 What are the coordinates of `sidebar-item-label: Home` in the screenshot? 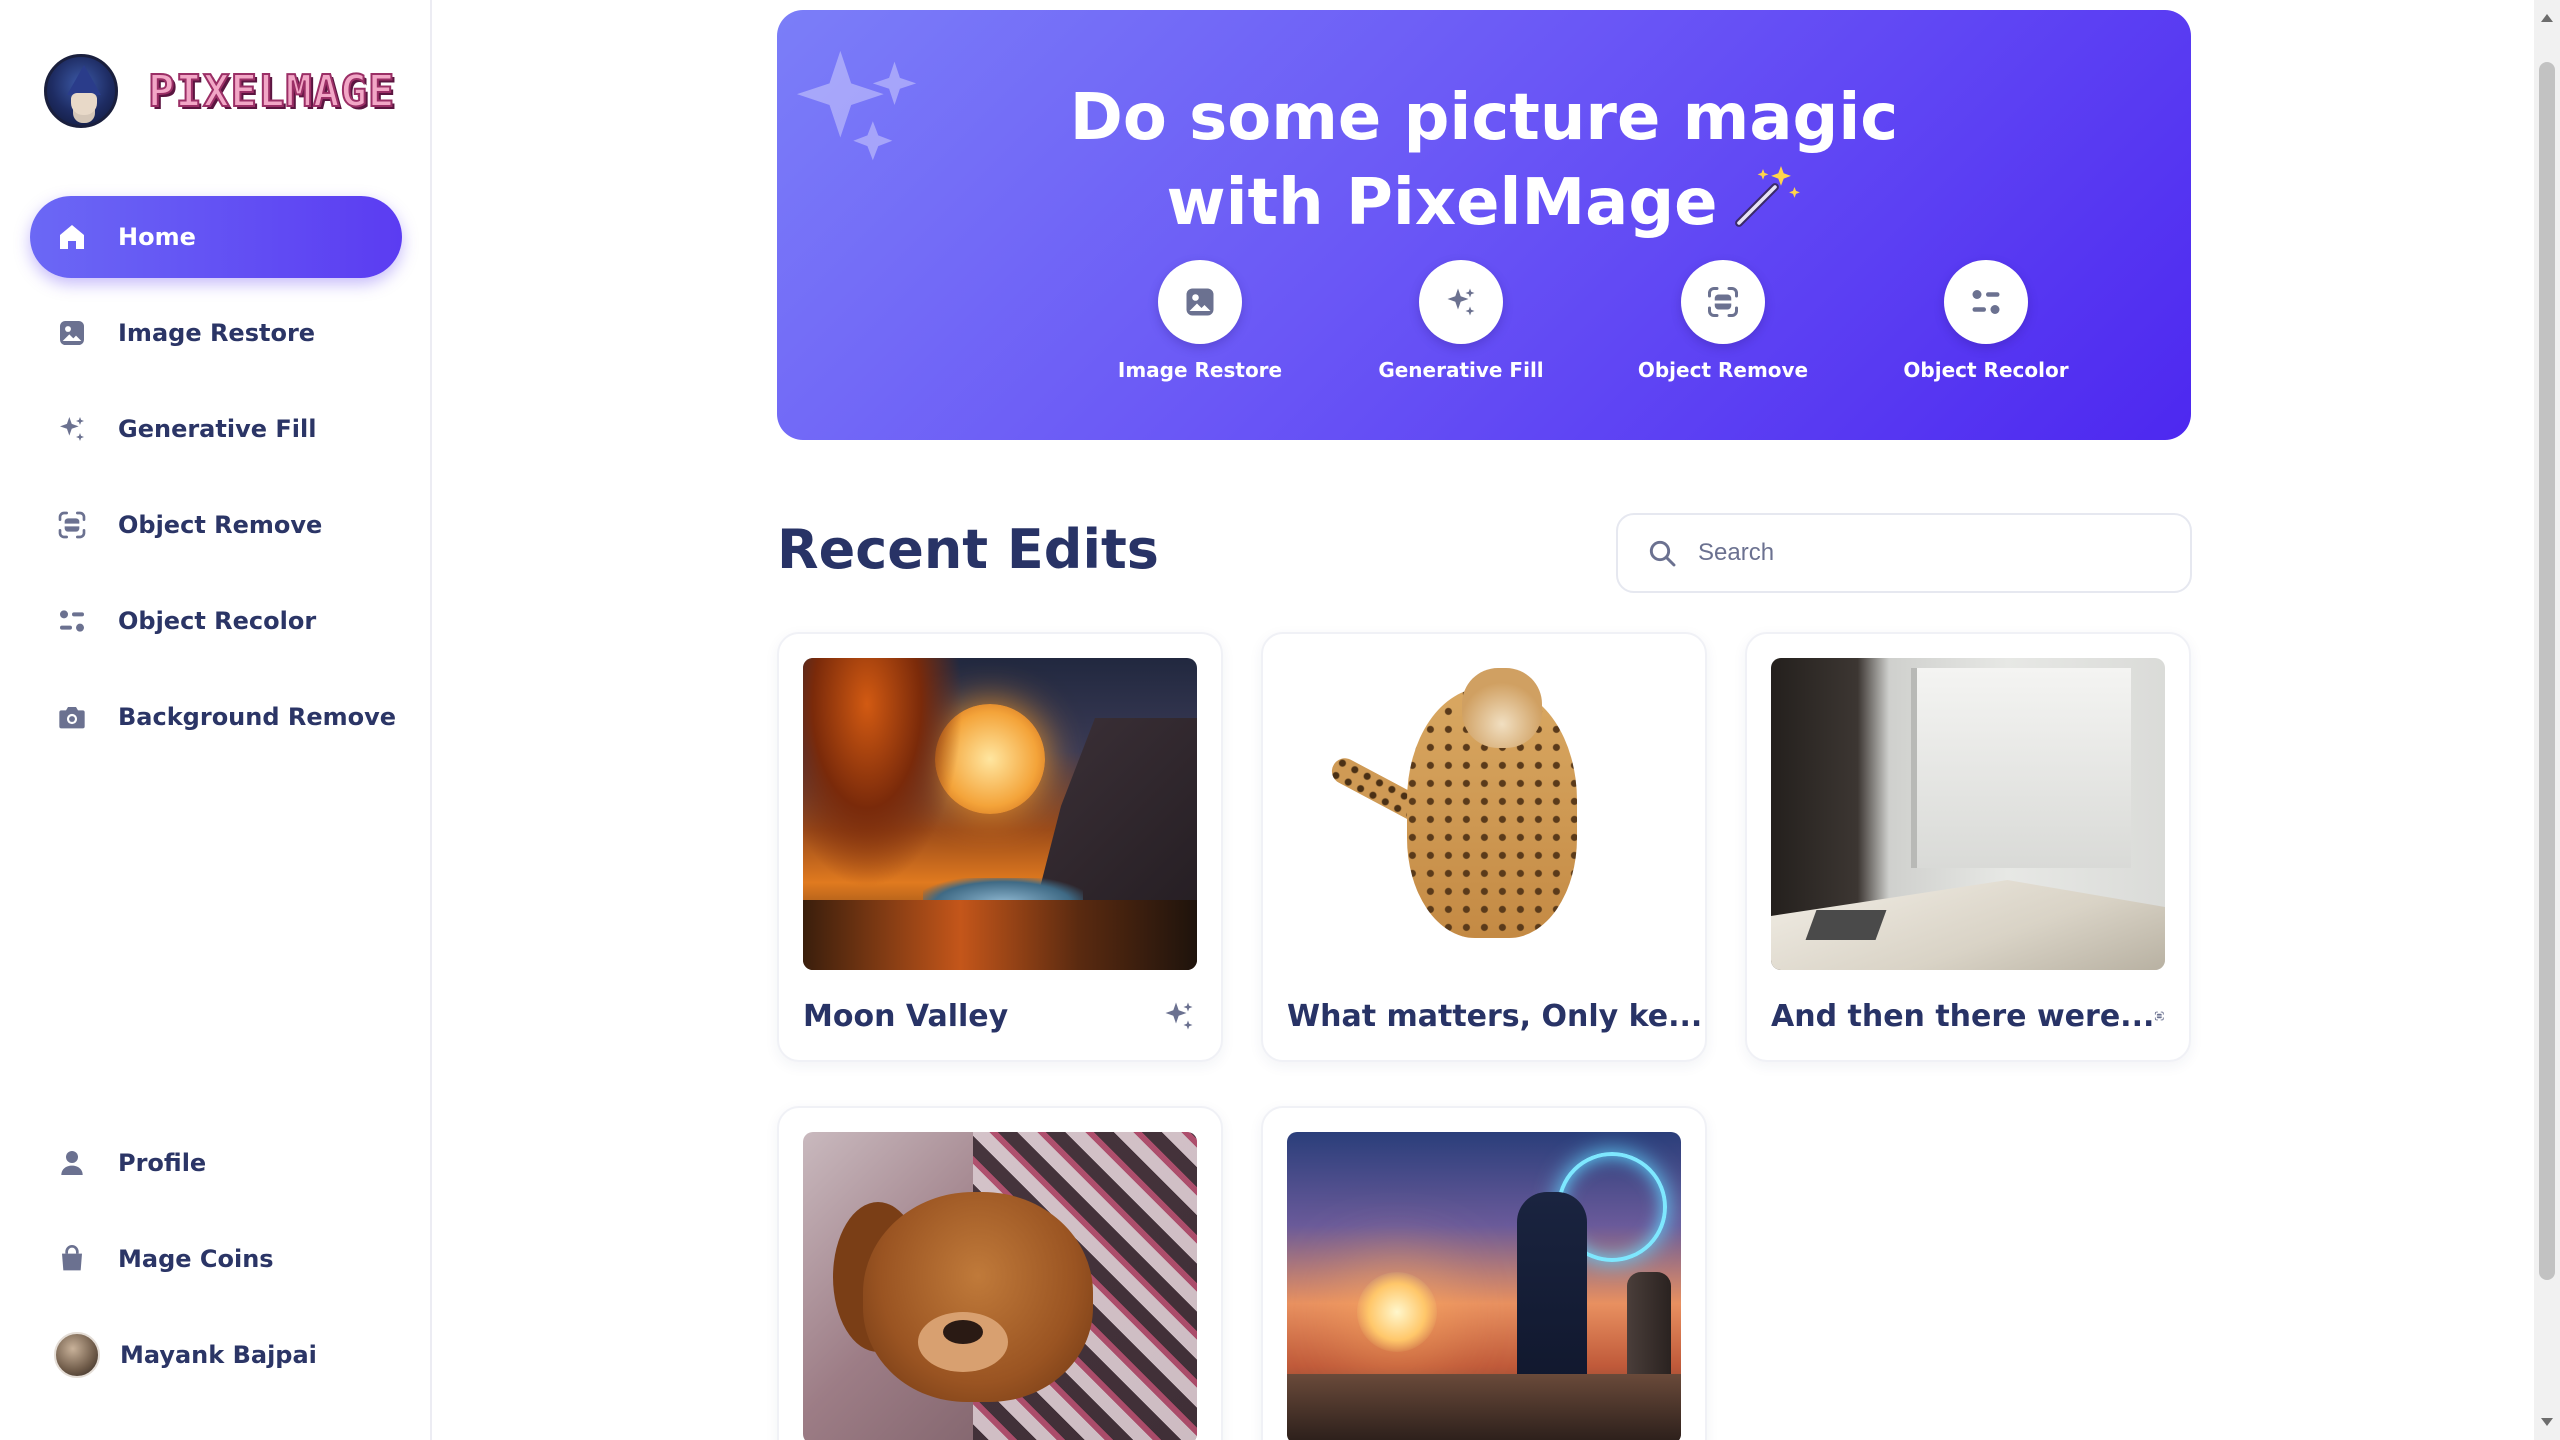 It's located at (157, 237).